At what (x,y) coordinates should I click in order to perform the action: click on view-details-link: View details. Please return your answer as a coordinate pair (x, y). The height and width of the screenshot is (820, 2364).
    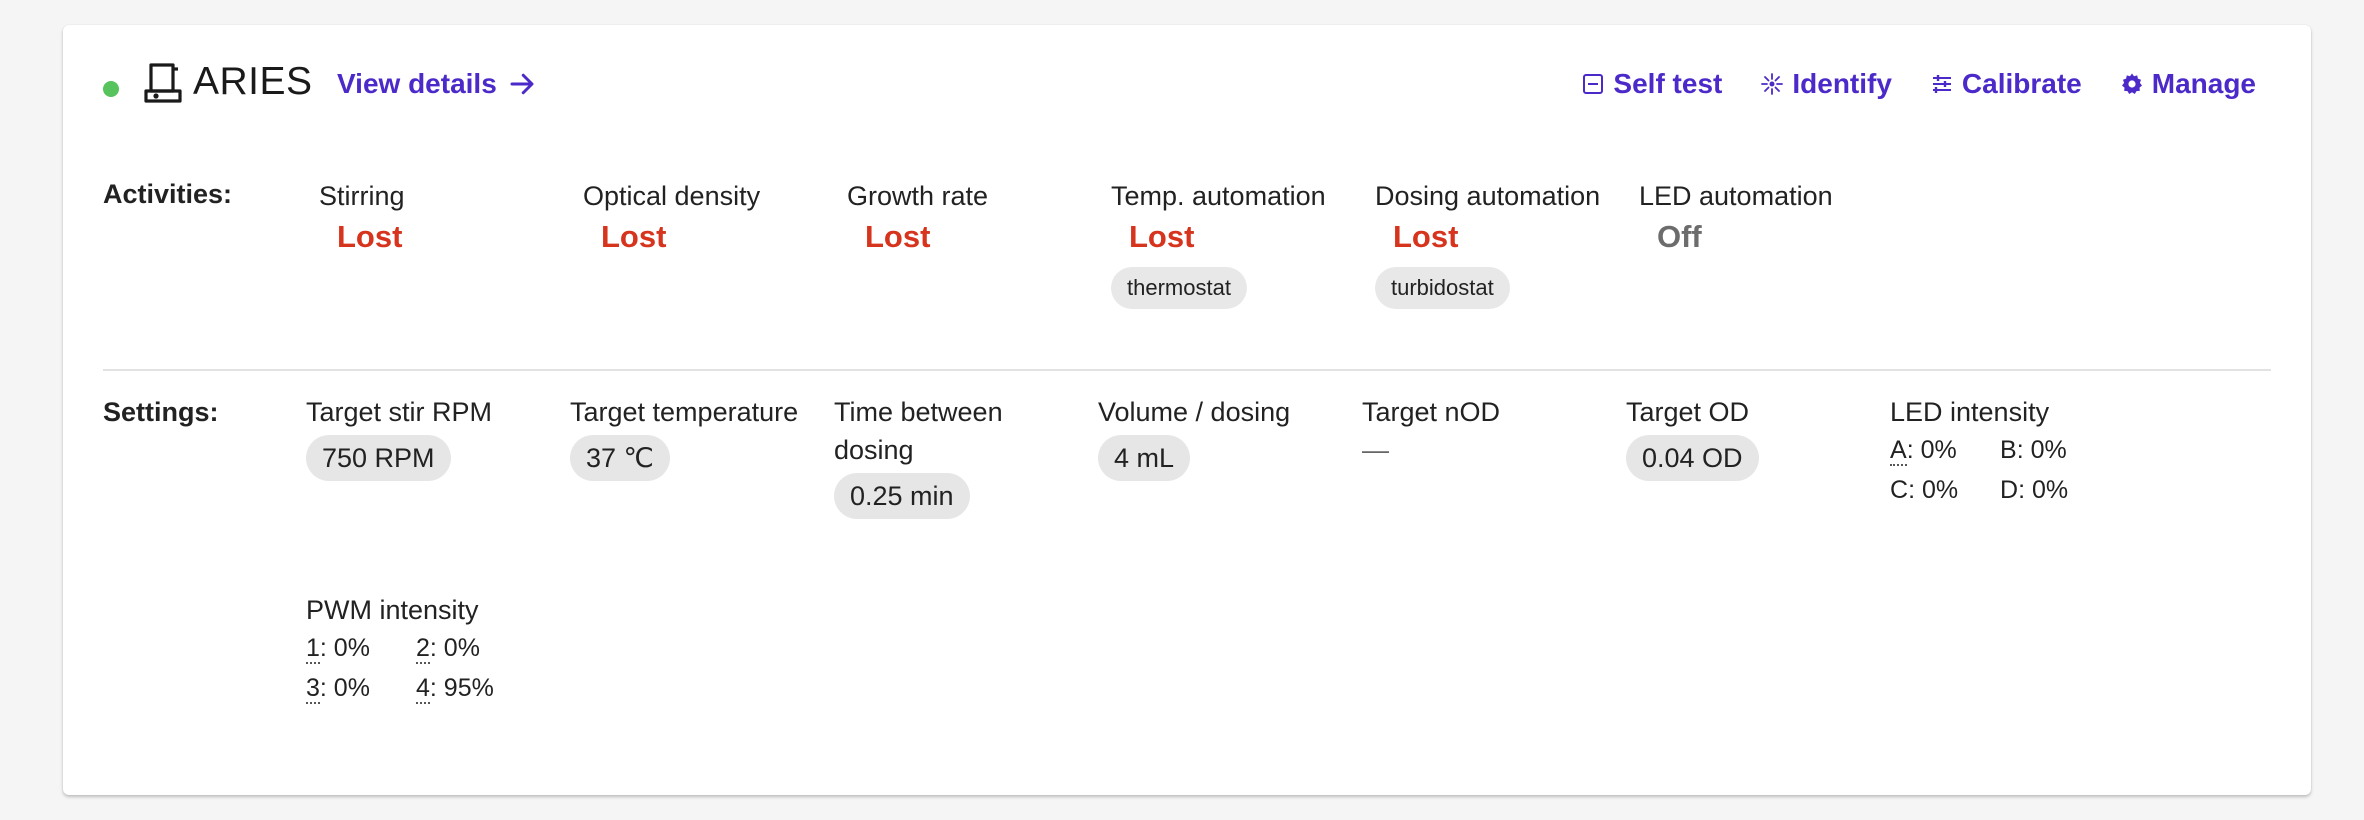
    Looking at the image, I should click on (437, 84).